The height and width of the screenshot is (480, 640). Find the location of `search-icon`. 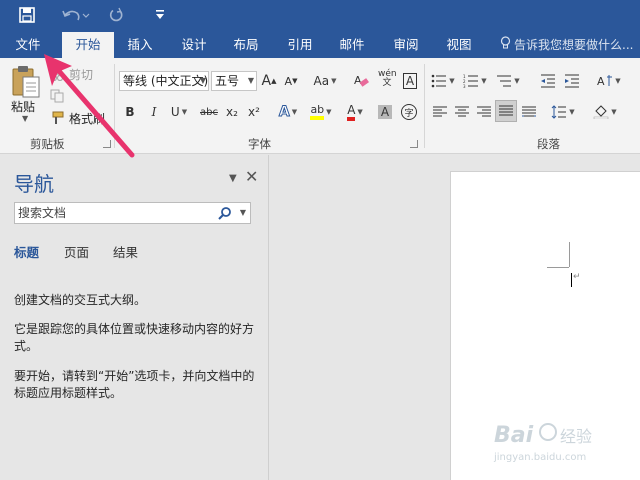

search-icon is located at coordinates (225, 213).